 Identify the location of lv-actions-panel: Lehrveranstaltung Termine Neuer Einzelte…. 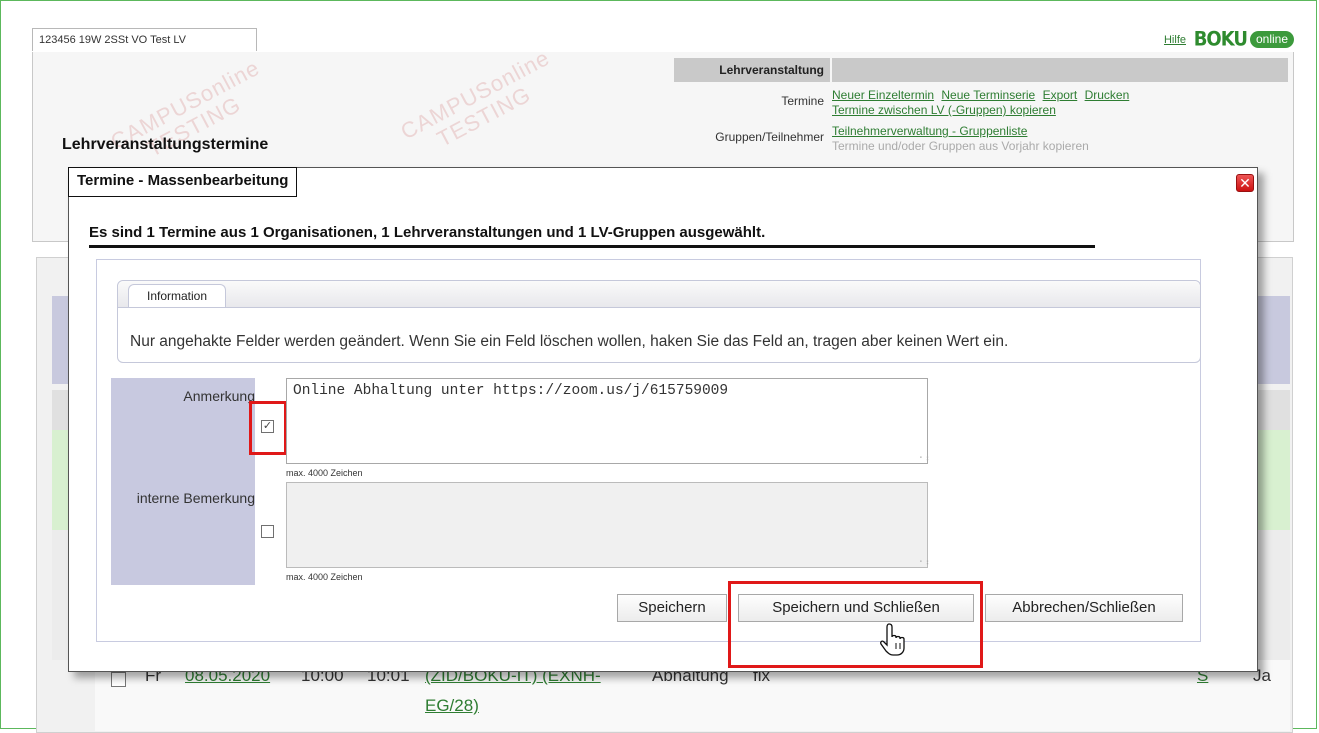
(981, 106).